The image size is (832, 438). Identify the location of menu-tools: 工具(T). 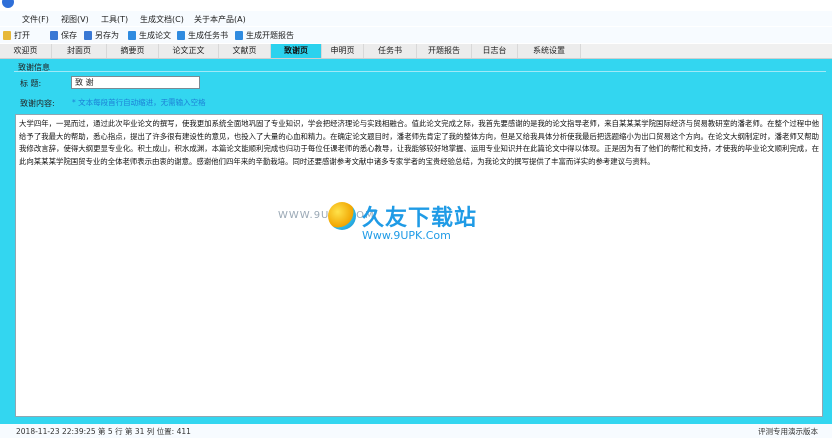
(114, 19).